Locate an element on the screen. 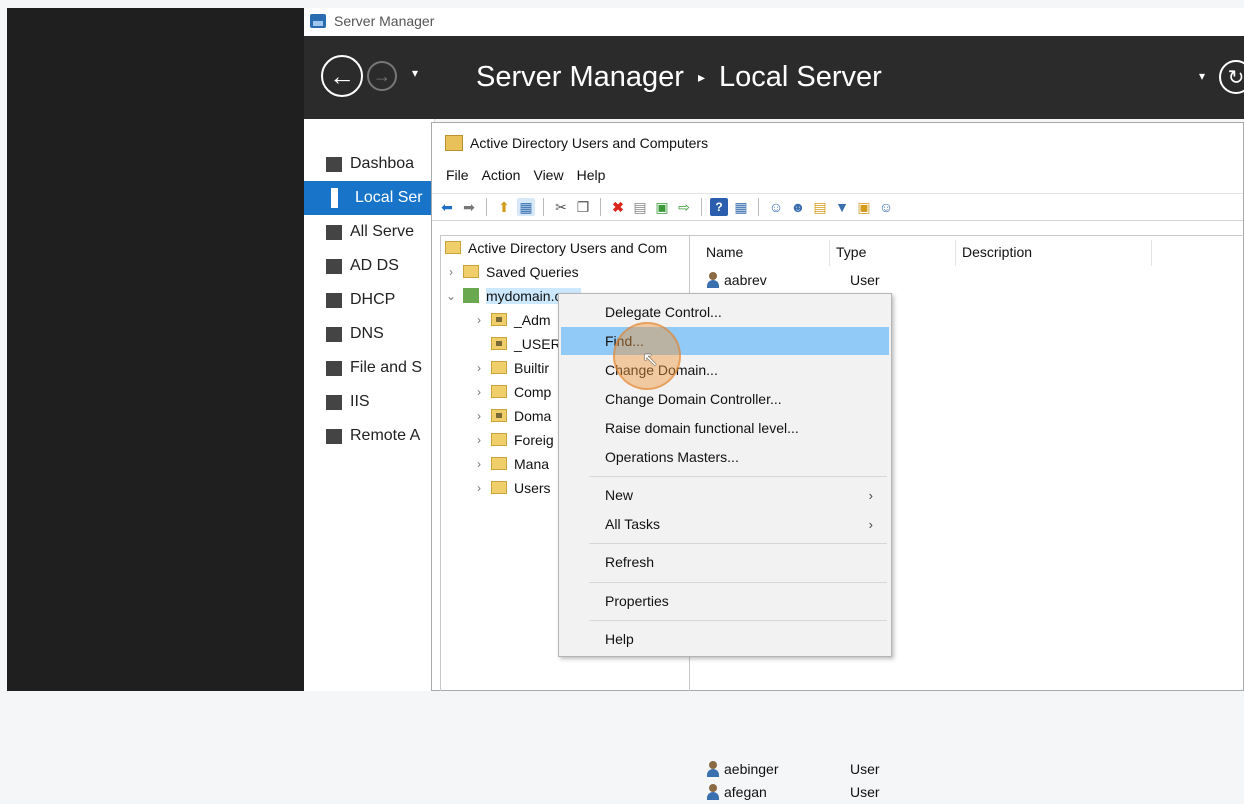  tree-item-label: Builtir is located at coordinates (532, 367).